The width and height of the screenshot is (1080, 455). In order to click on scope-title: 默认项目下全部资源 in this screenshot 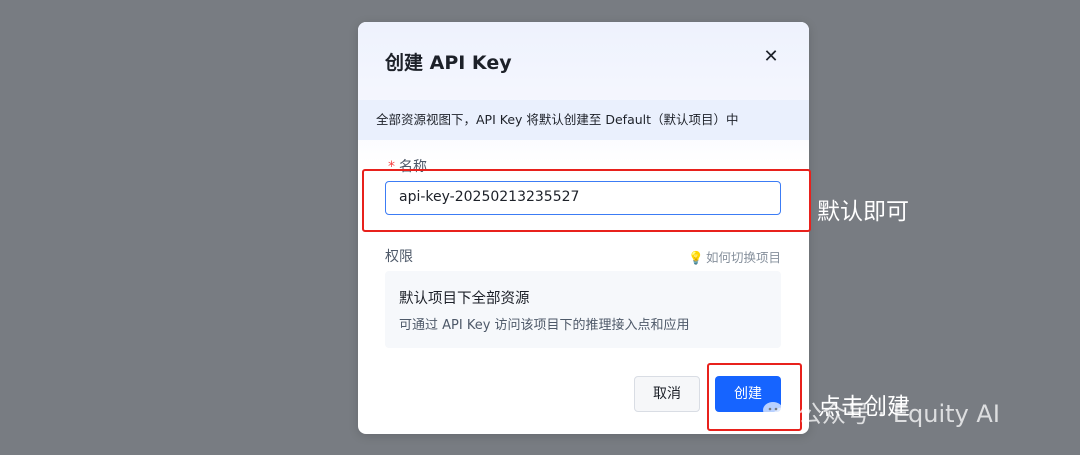, I will do `click(464, 299)`.